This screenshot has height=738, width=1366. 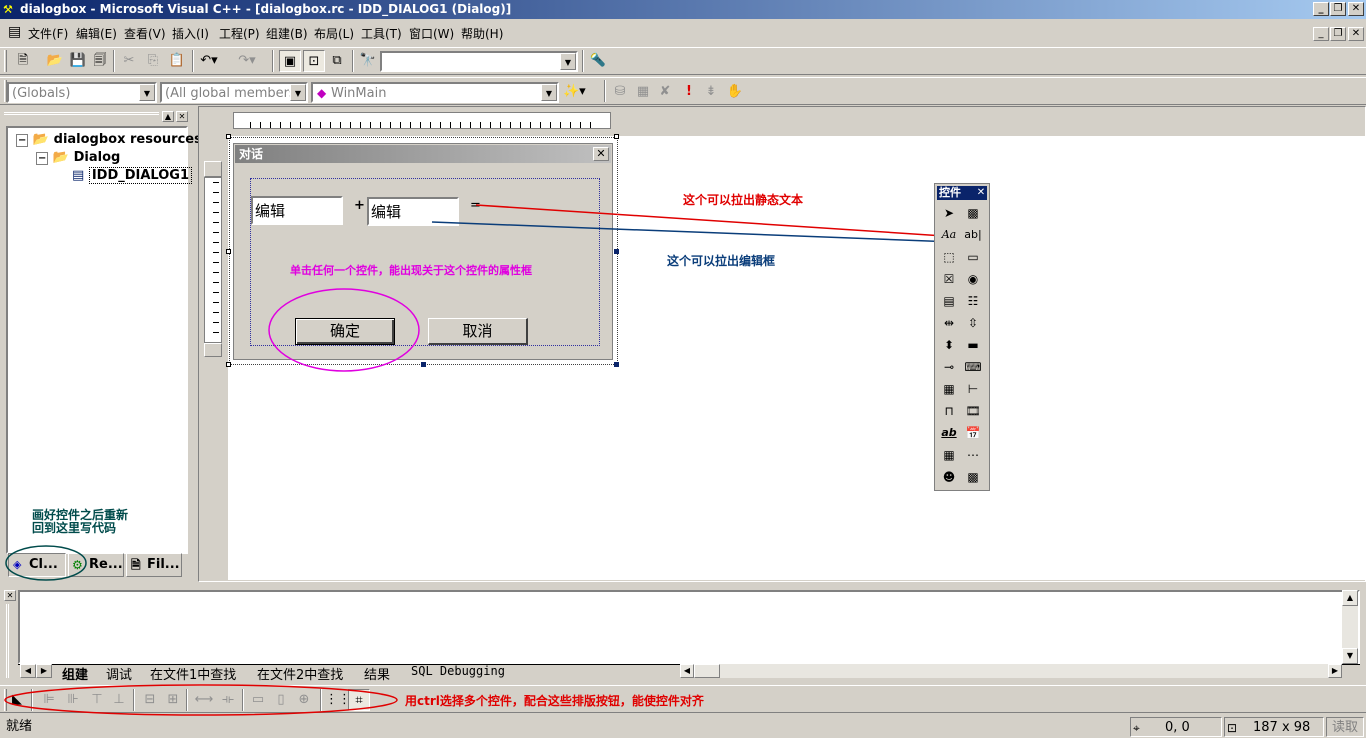 I want to click on palette-close-button: ✕, so click(x=981, y=193).